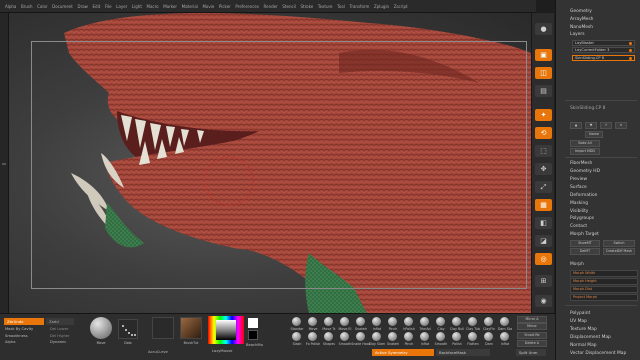 The height and width of the screenshot is (360, 640). I want to click on brush-texture-icon, so click(191, 328).